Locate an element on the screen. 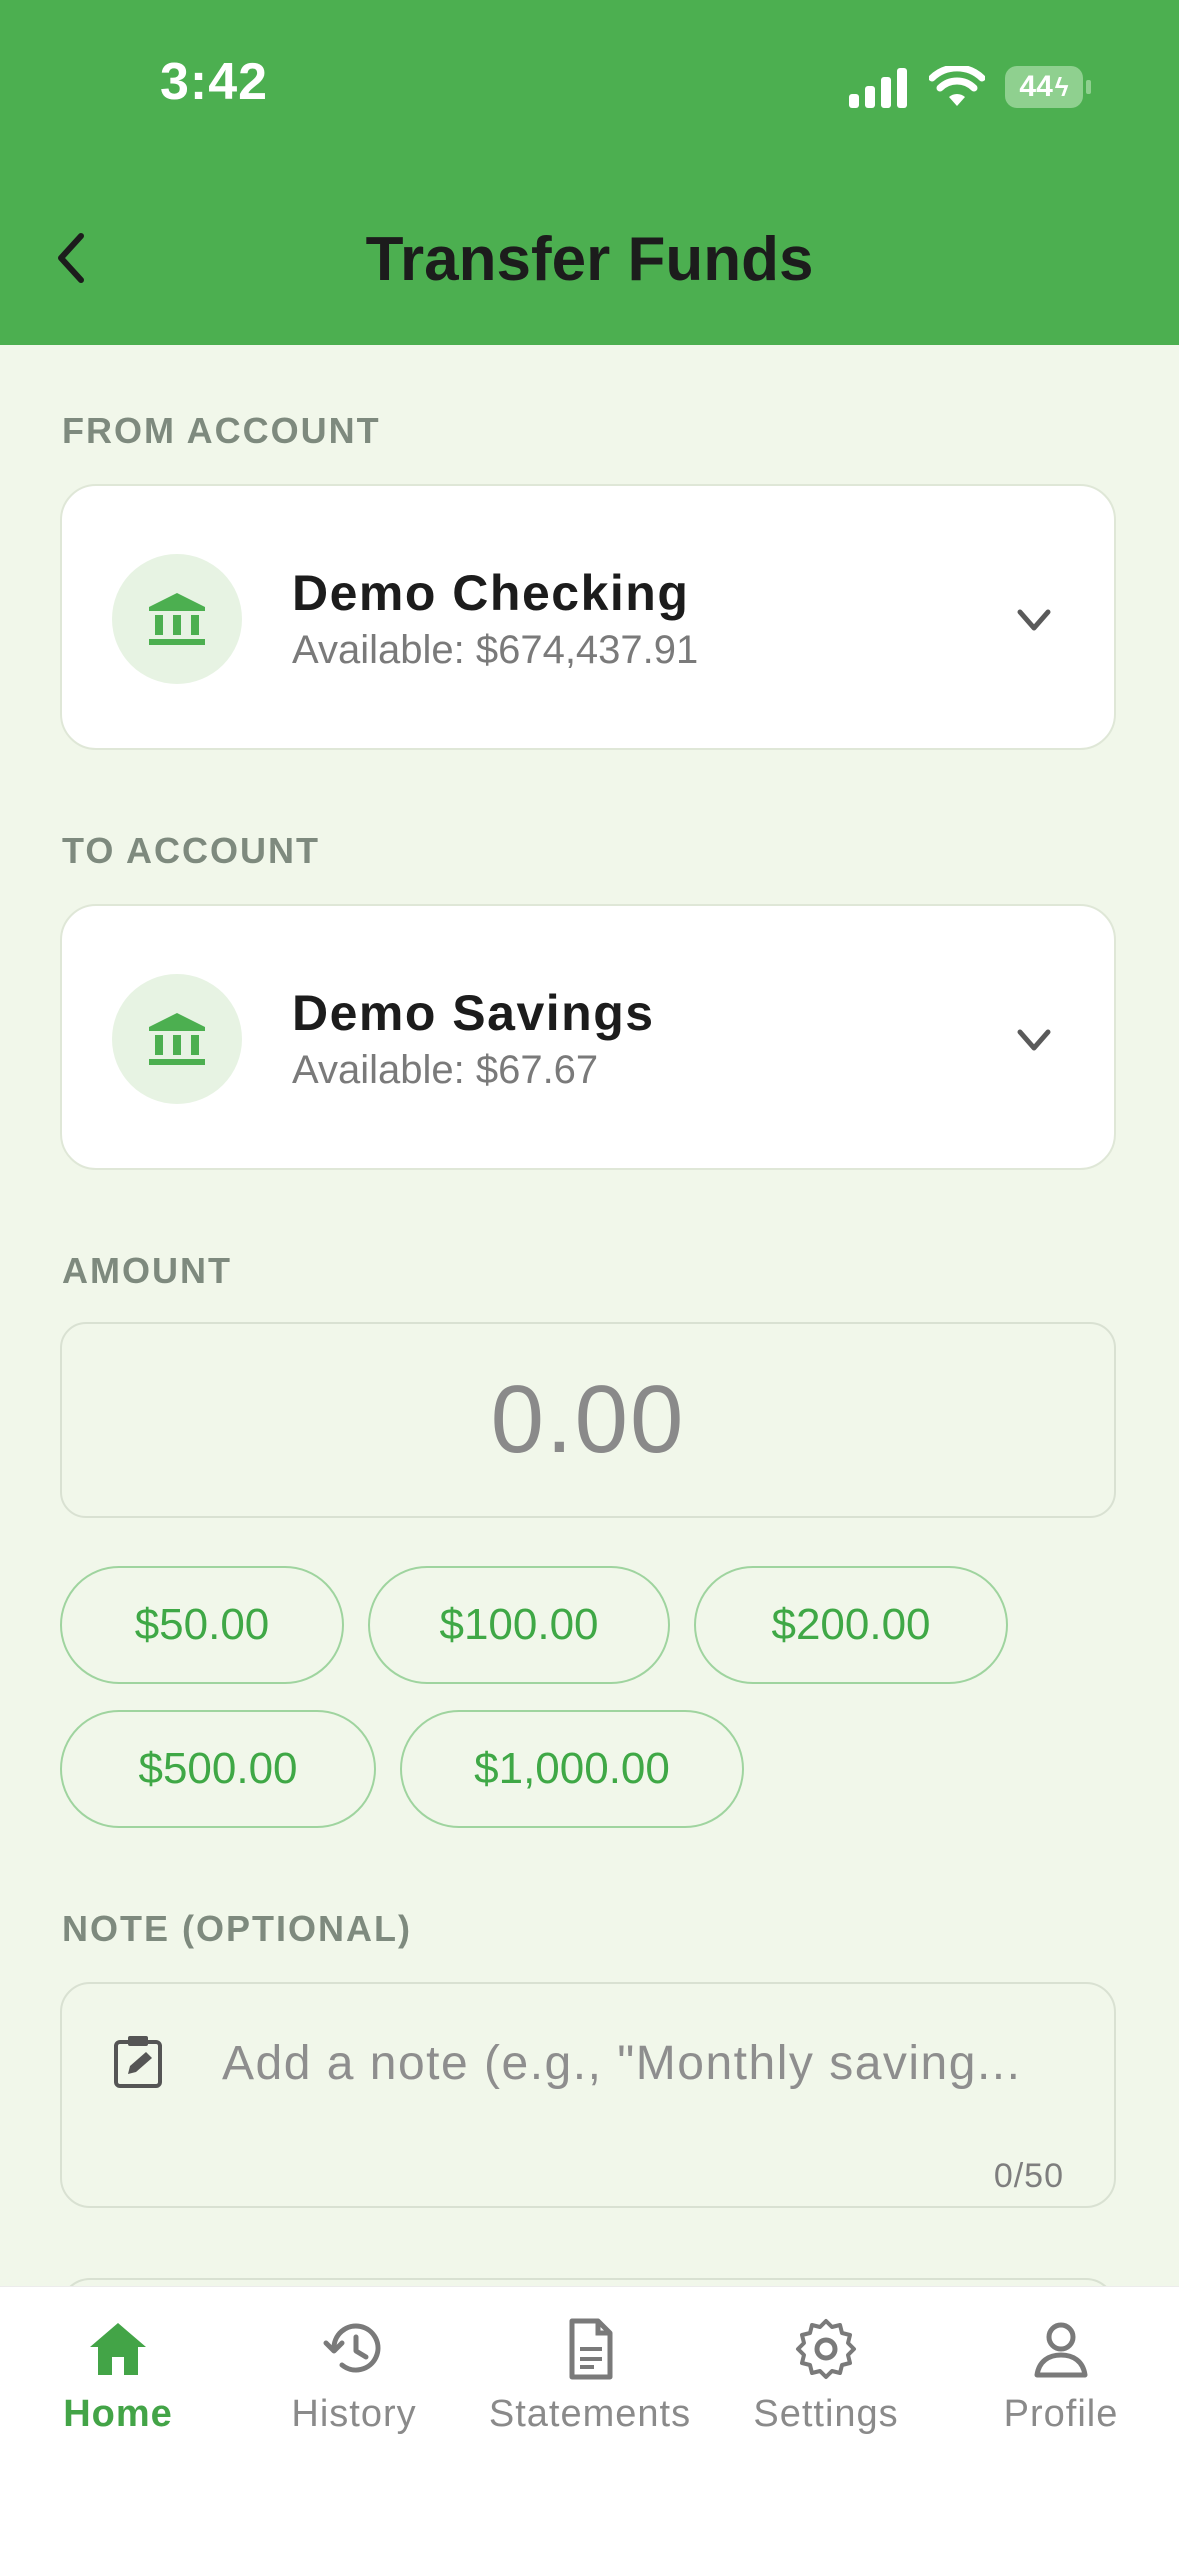  battery-indicator: 44 ϟ is located at coordinates (1048, 87).